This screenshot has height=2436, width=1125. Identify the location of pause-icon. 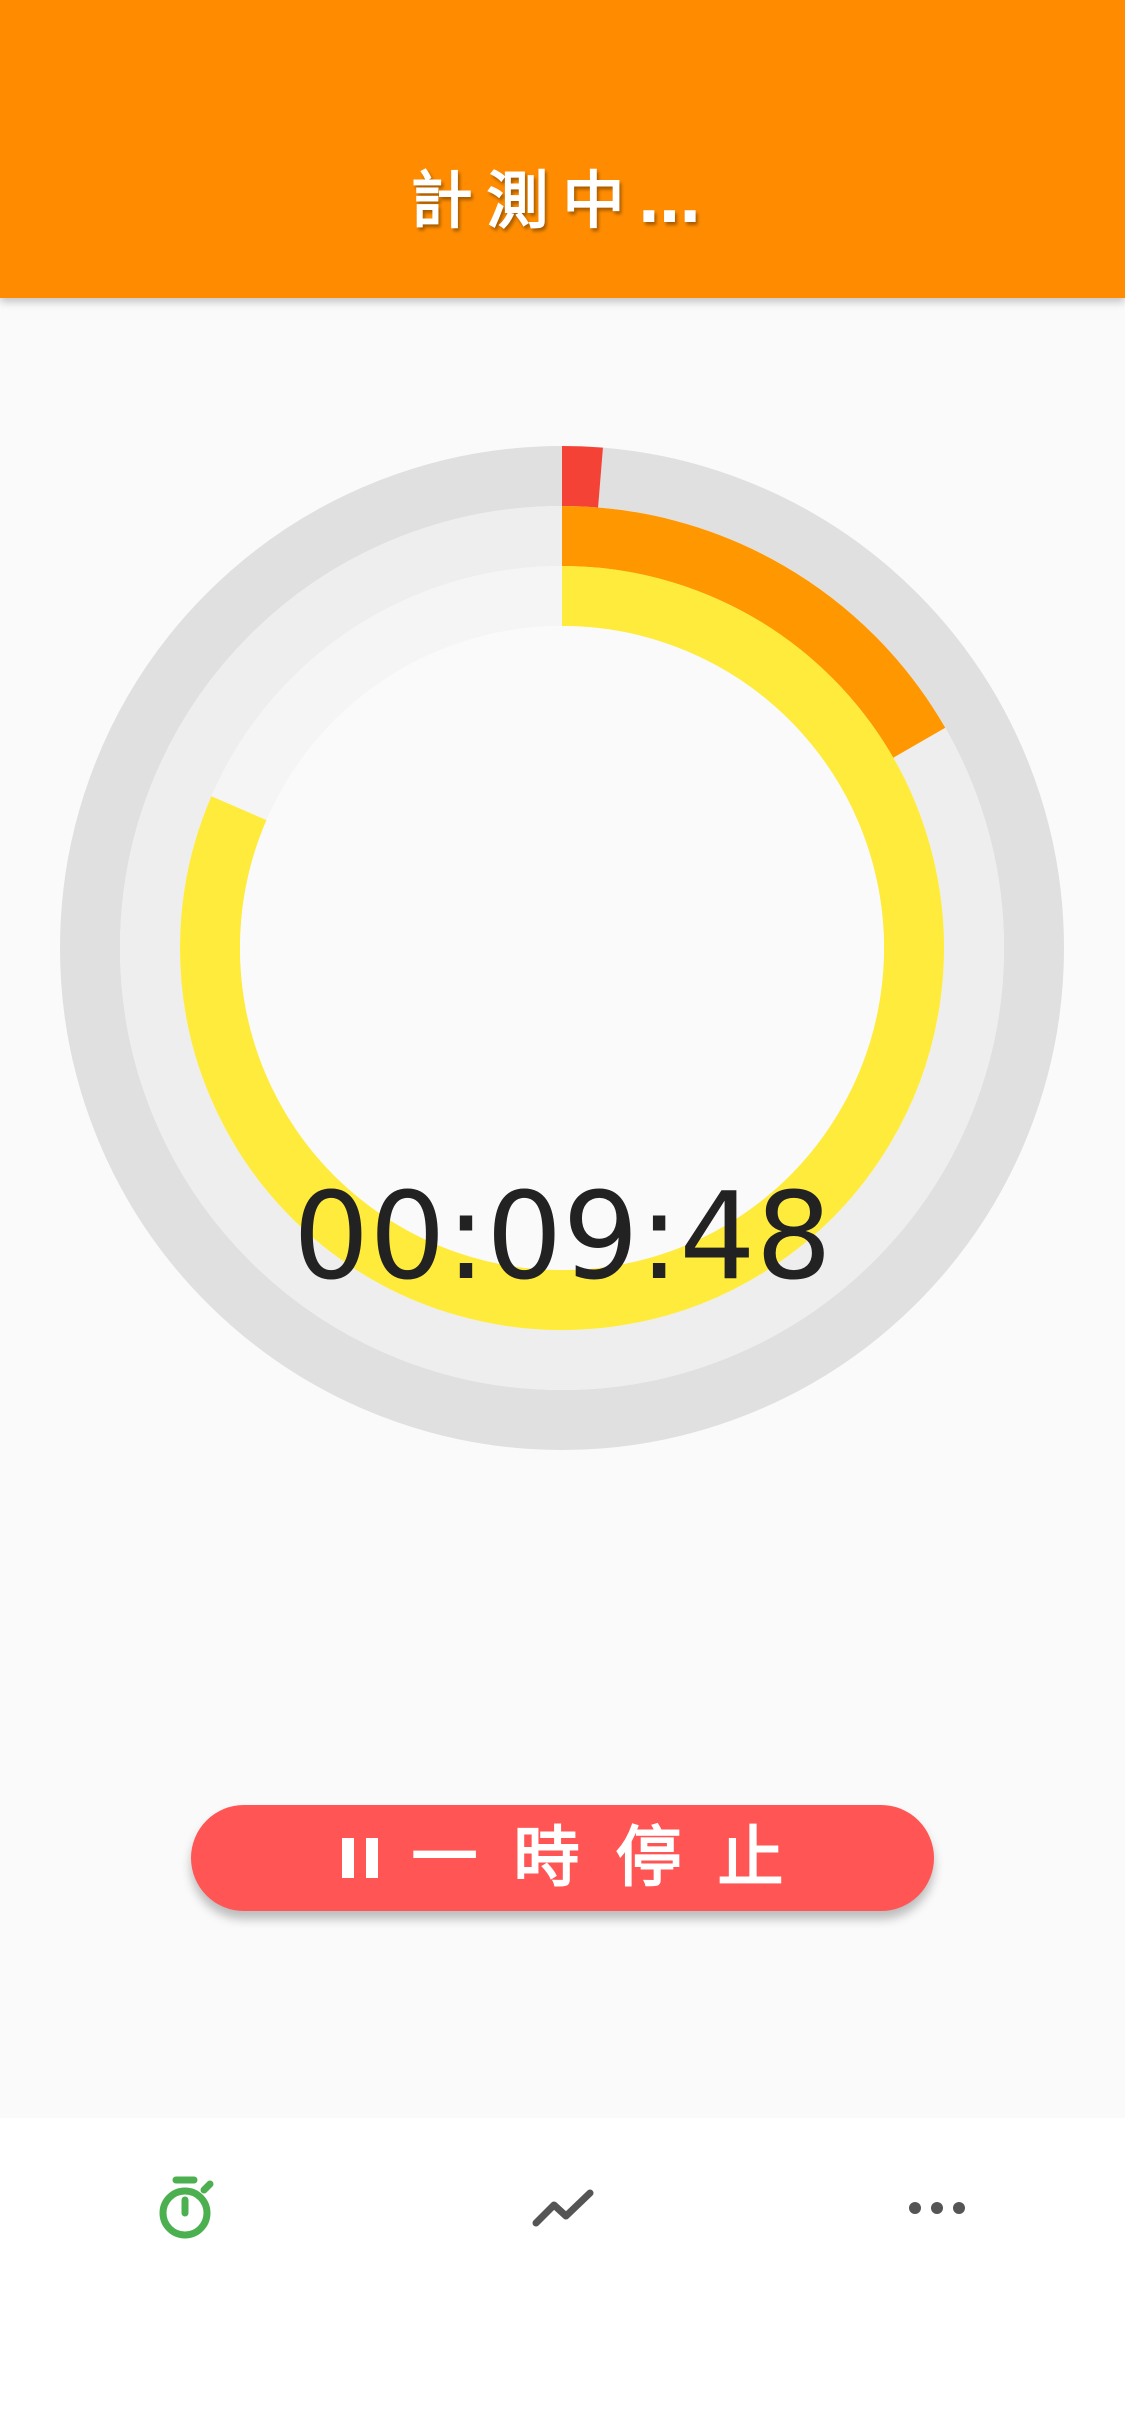
(359, 1858).